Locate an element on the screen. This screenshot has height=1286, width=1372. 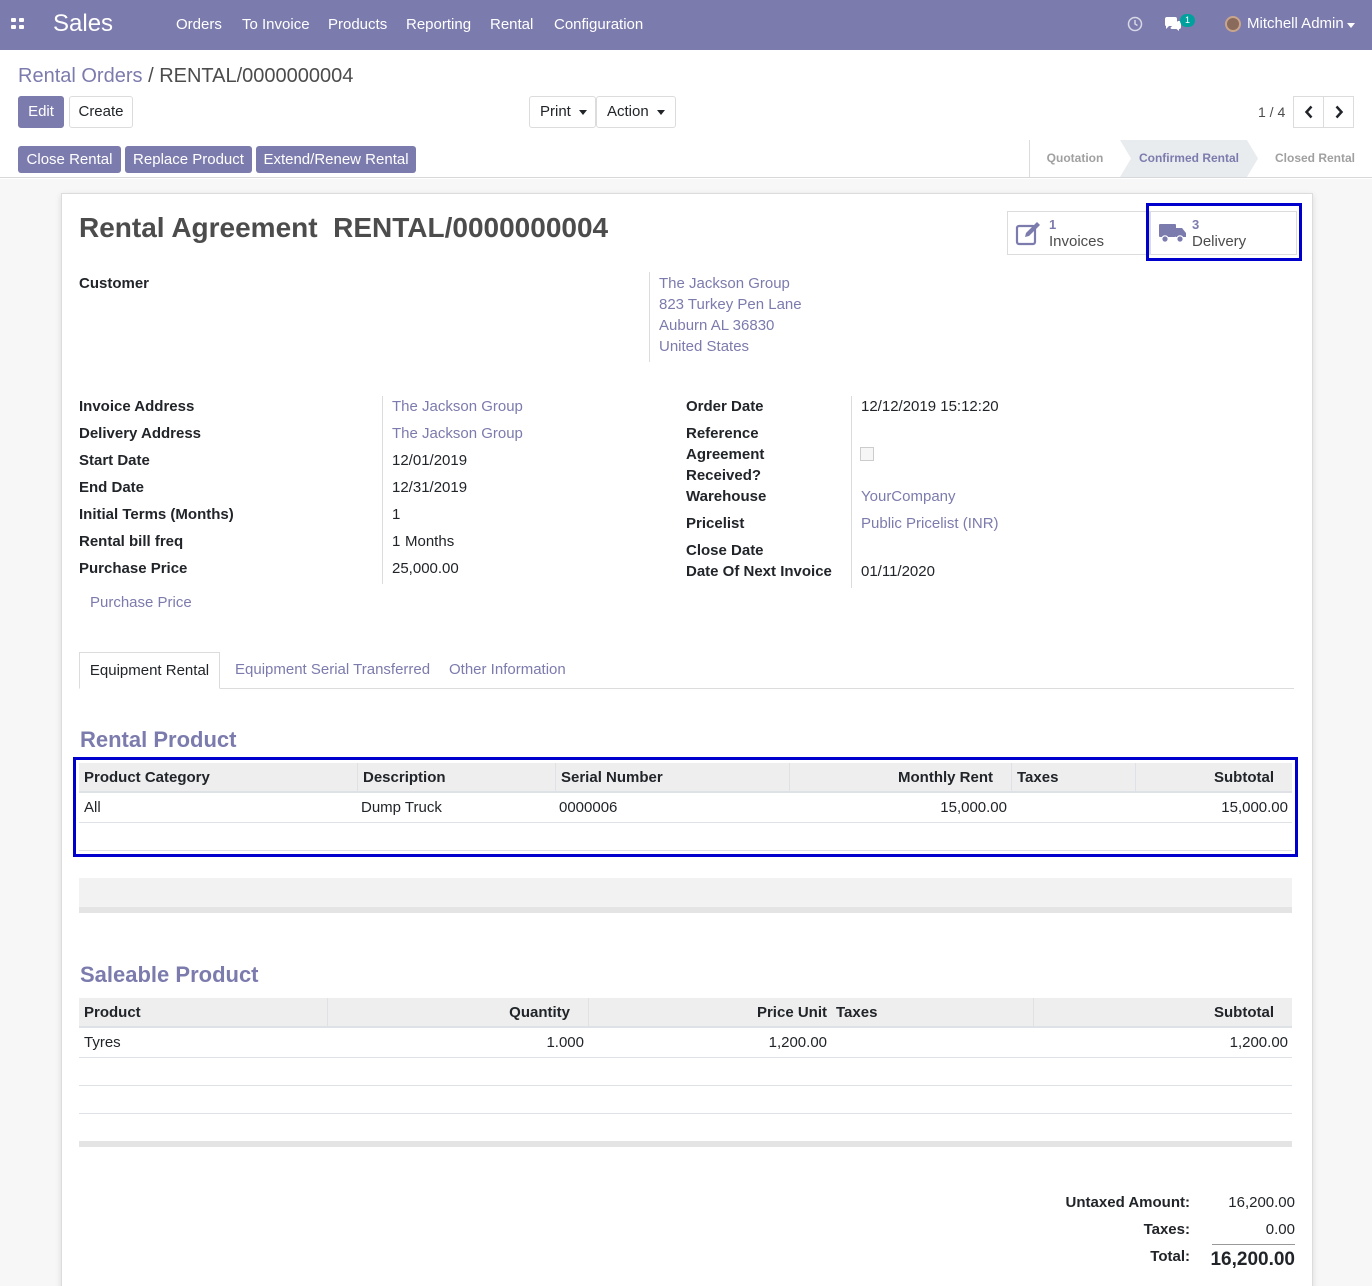
total-divider is located at coordinates (1253, 1244).